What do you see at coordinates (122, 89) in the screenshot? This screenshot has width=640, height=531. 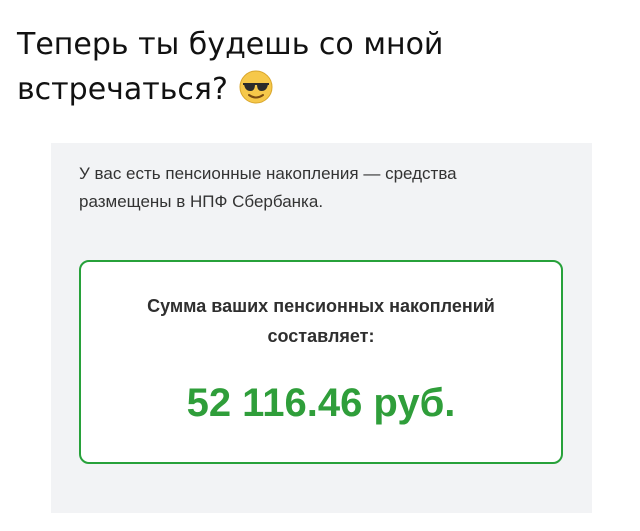 I see `caption-line-2-text: встречаться?` at bounding box center [122, 89].